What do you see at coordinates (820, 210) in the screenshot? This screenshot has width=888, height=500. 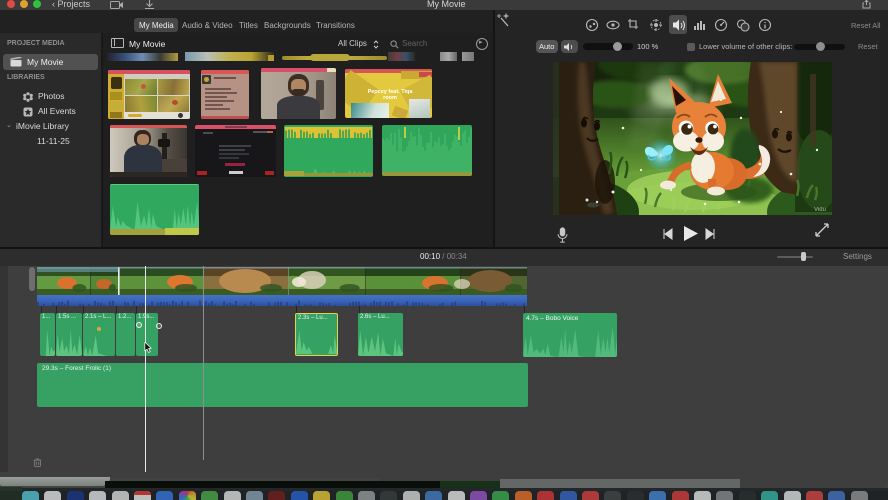 I see `svg-text: Vidu` at bounding box center [820, 210].